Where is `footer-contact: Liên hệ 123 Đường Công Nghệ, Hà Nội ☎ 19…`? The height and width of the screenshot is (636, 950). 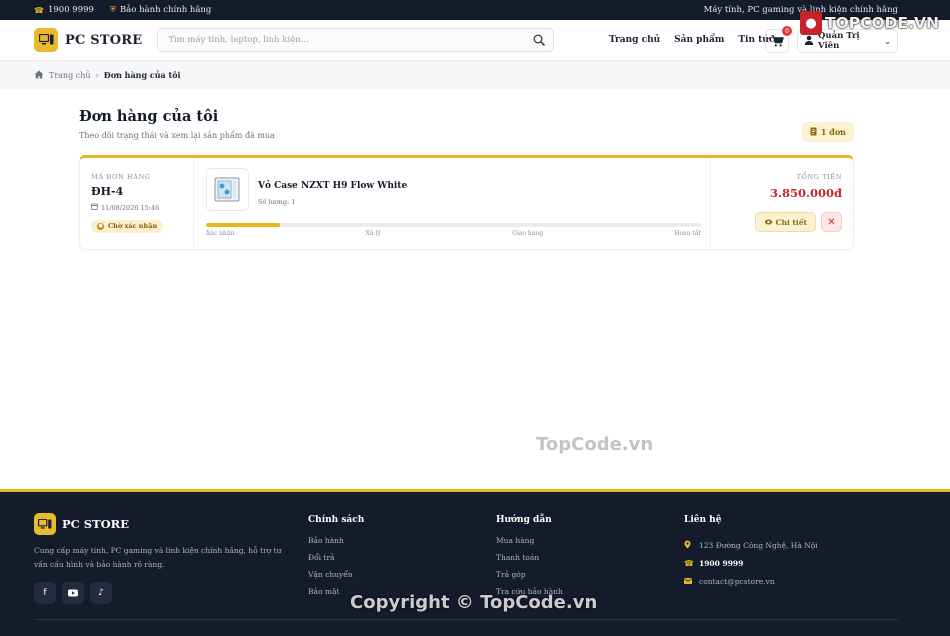 footer-contact: Liên hệ 123 Đường Công Nghệ, Hà Nội ☎ 19… is located at coordinates (751, 552).